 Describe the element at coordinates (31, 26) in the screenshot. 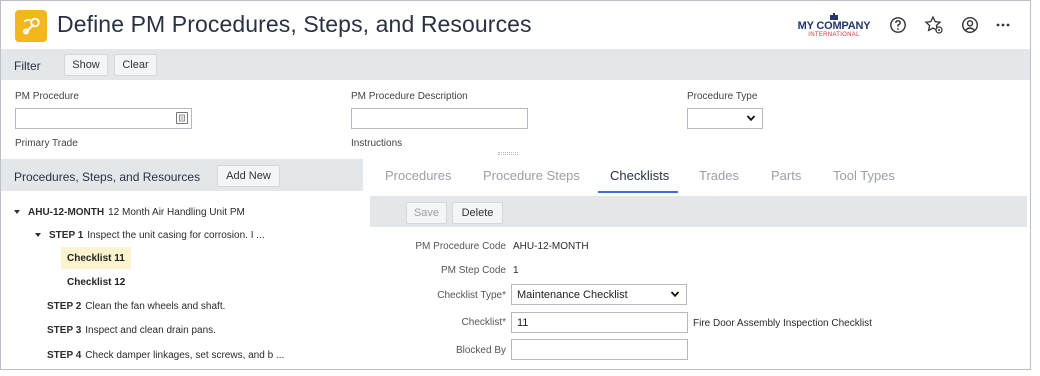

I see `wrench-icon` at that location.